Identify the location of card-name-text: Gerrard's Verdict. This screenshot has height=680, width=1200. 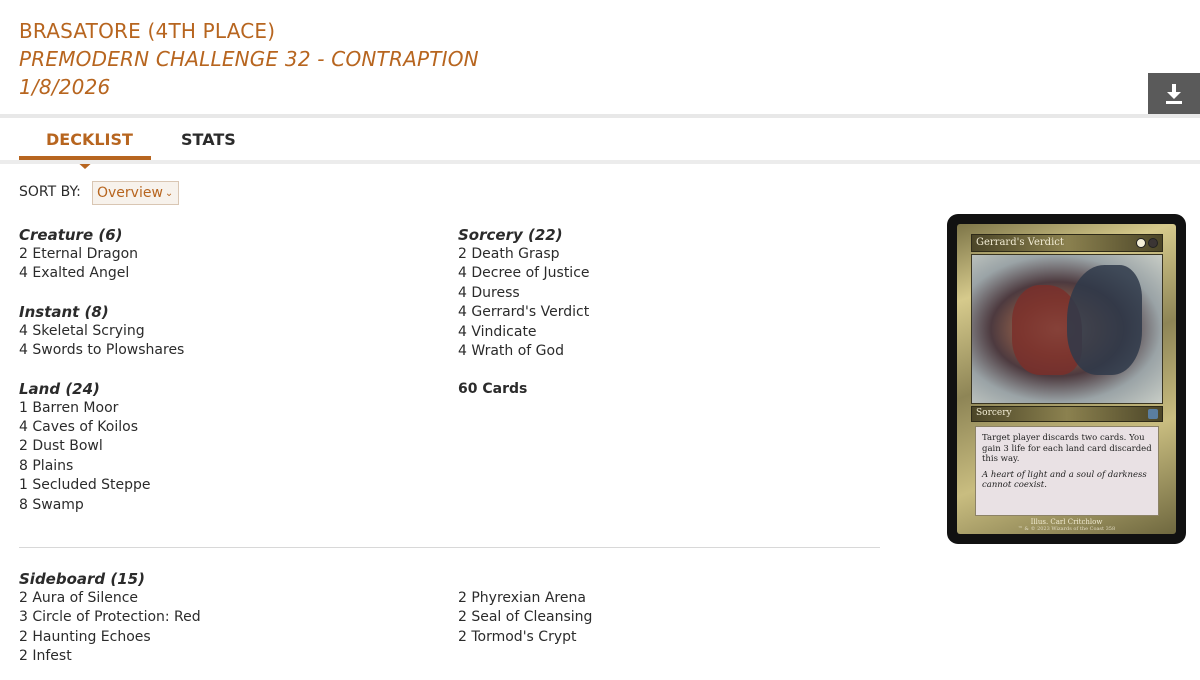
(1020, 242).